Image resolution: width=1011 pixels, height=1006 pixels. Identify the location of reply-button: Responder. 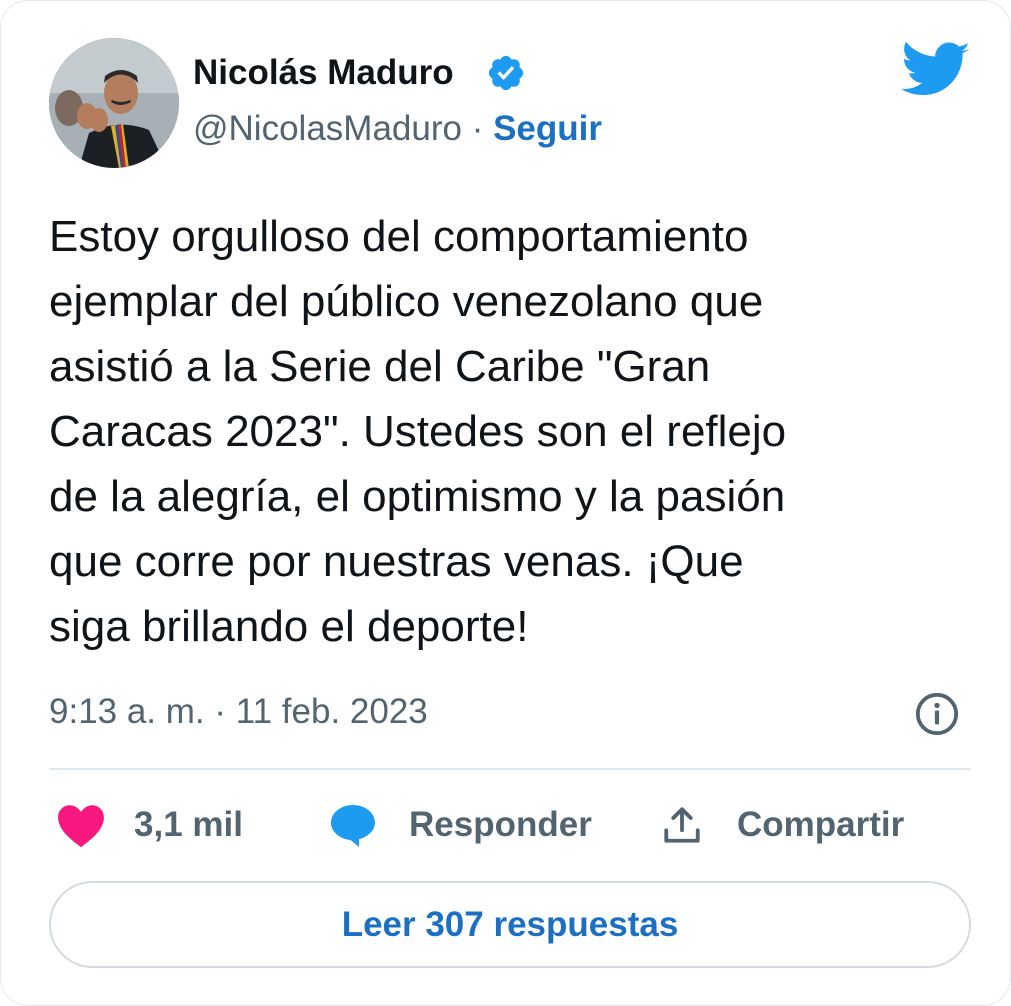
(460, 825).